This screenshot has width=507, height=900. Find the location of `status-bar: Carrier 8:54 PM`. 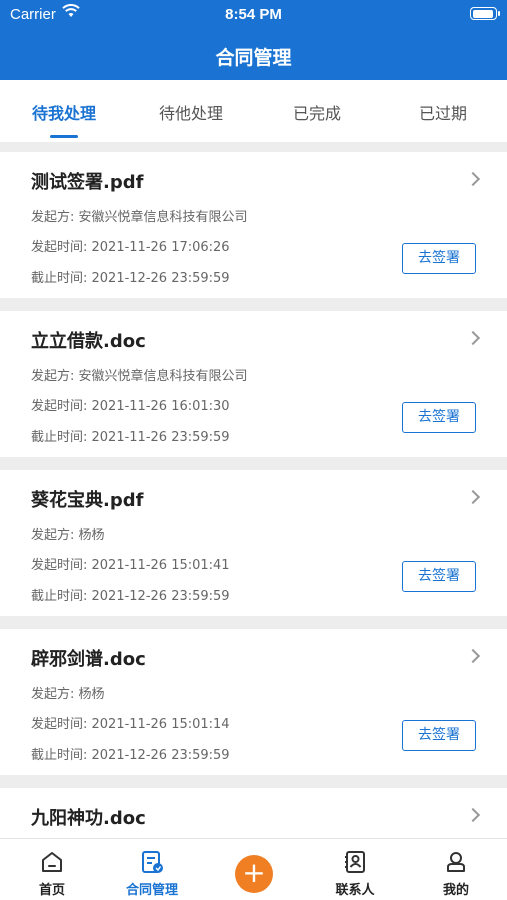

status-bar: Carrier 8:54 PM is located at coordinates (253, 14).